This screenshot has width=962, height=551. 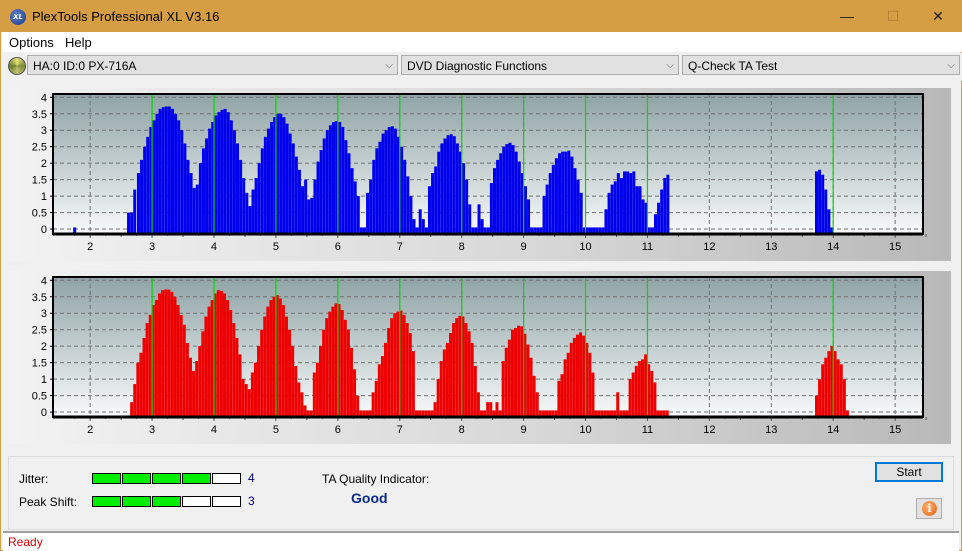 What do you see at coordinates (477, 66) in the screenshot?
I see `function-select-value: DVD Diagnostic Functions` at bounding box center [477, 66].